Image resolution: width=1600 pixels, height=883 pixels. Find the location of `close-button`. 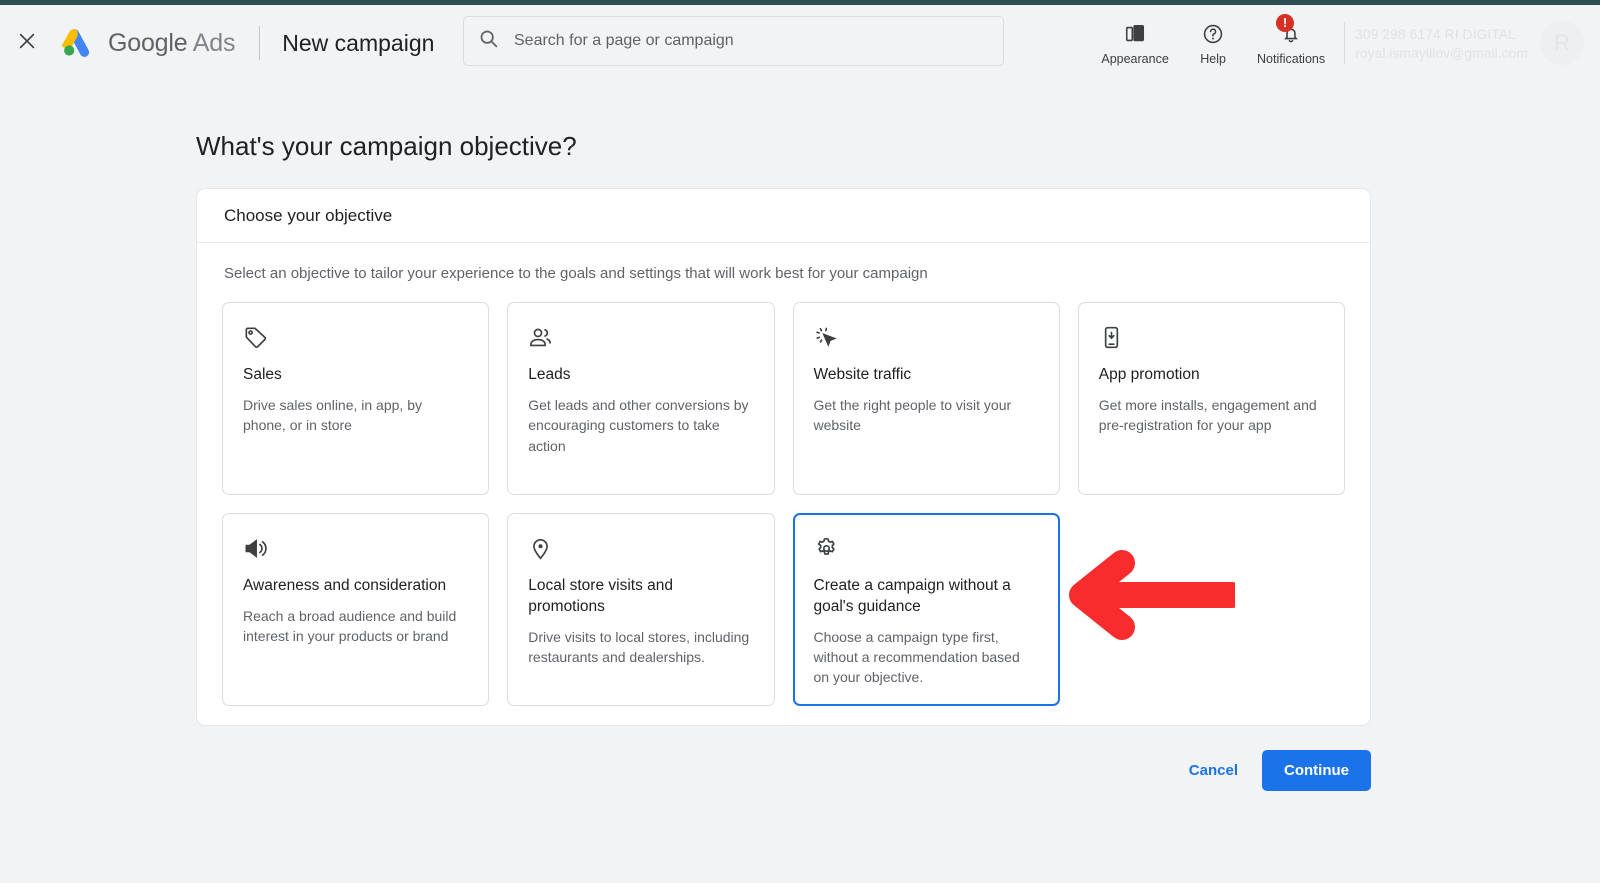

close-button is located at coordinates (27, 43).